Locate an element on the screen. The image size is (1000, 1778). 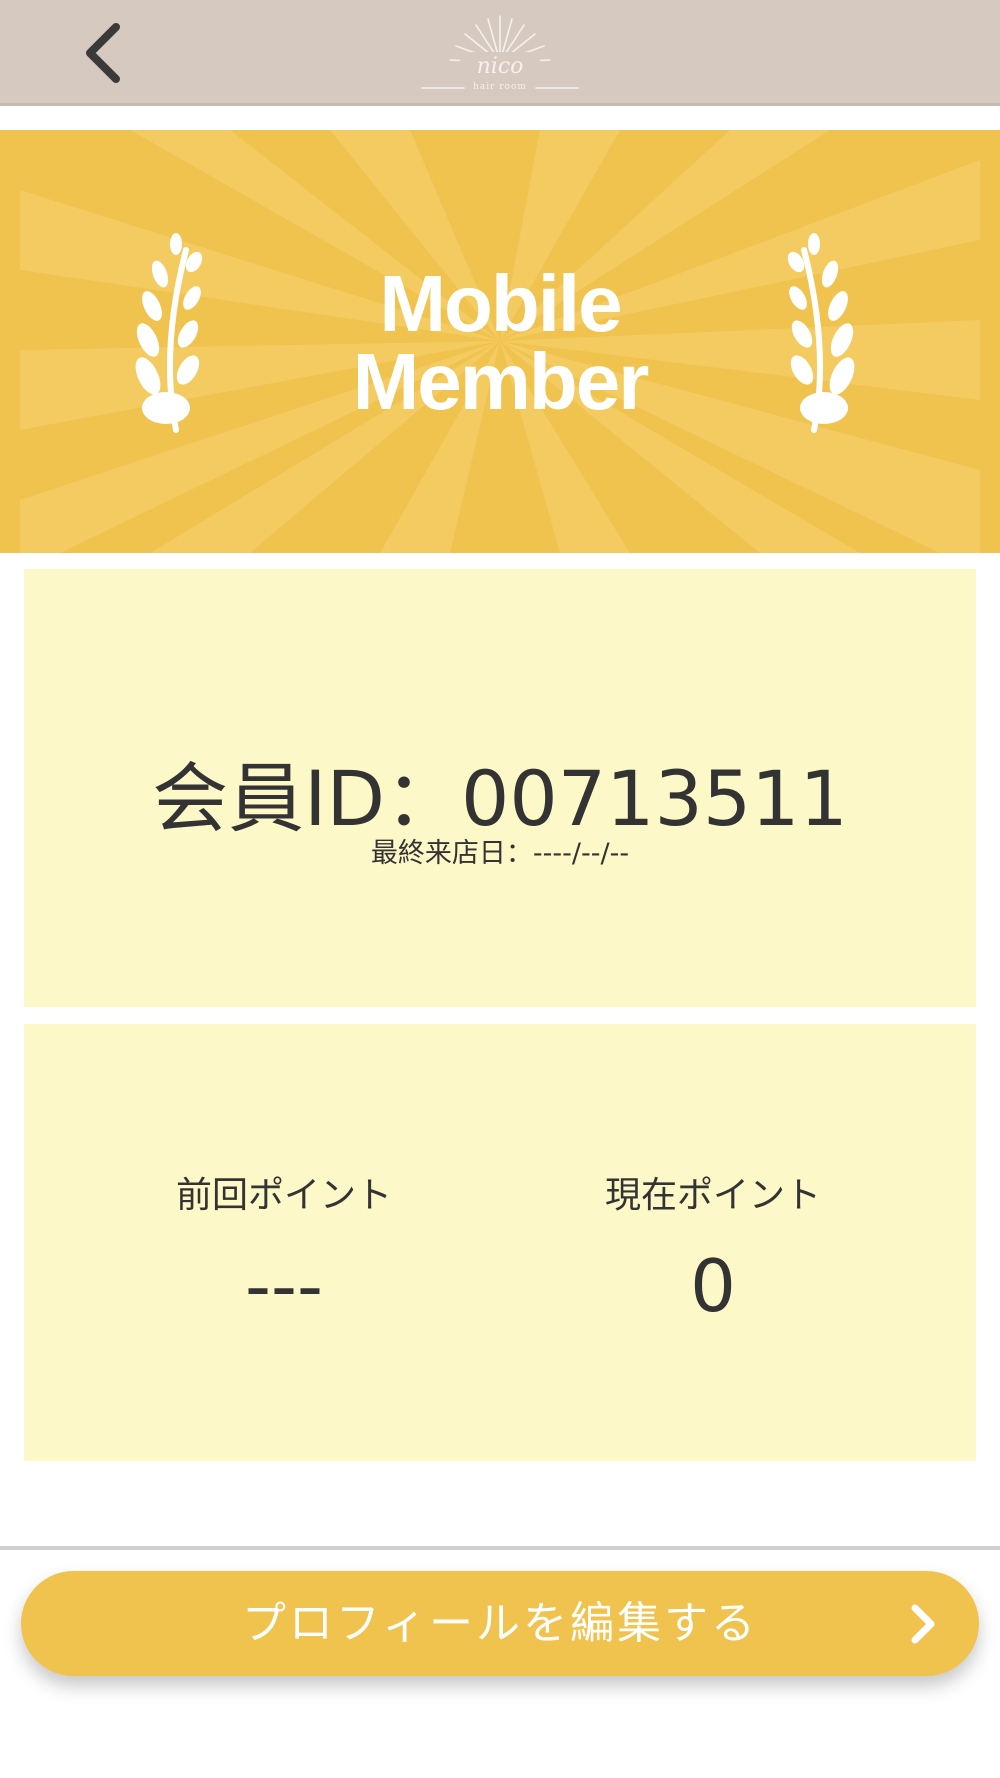
logo-subtext: hair room is located at coordinates (500, 87).